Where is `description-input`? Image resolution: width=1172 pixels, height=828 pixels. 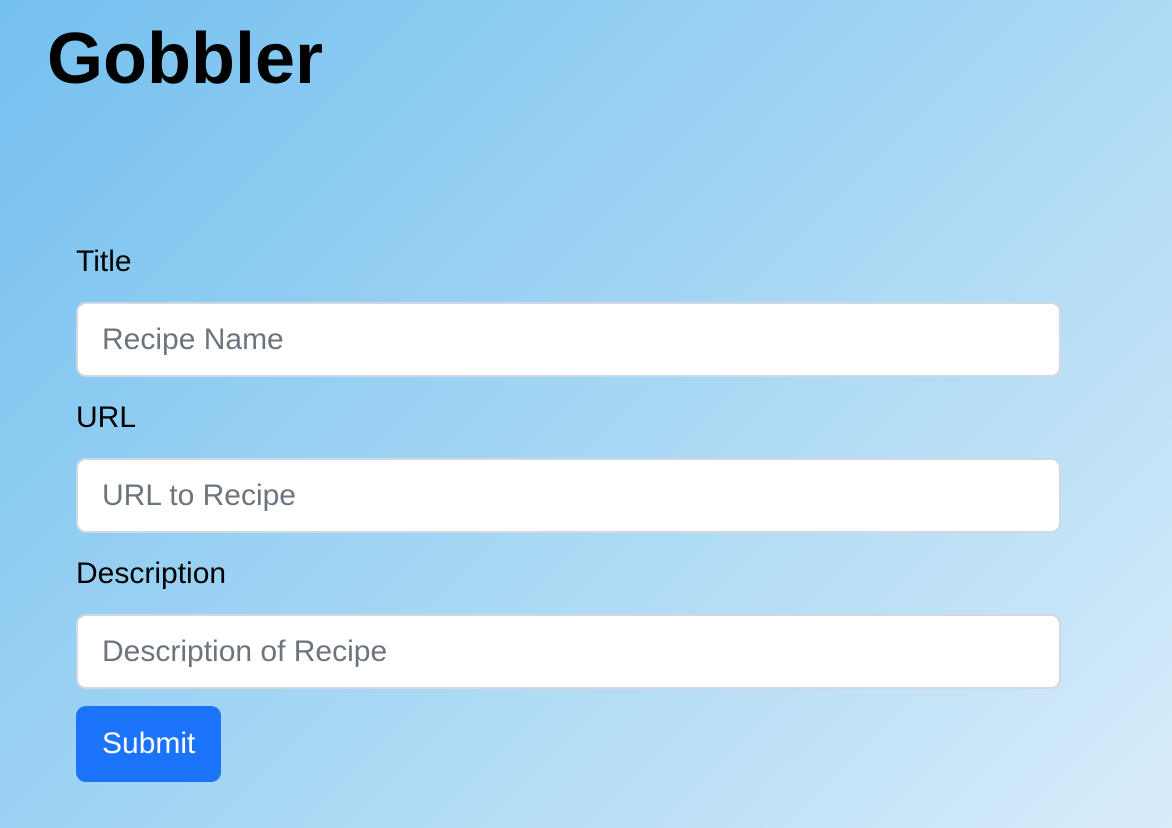
description-input is located at coordinates (568, 651).